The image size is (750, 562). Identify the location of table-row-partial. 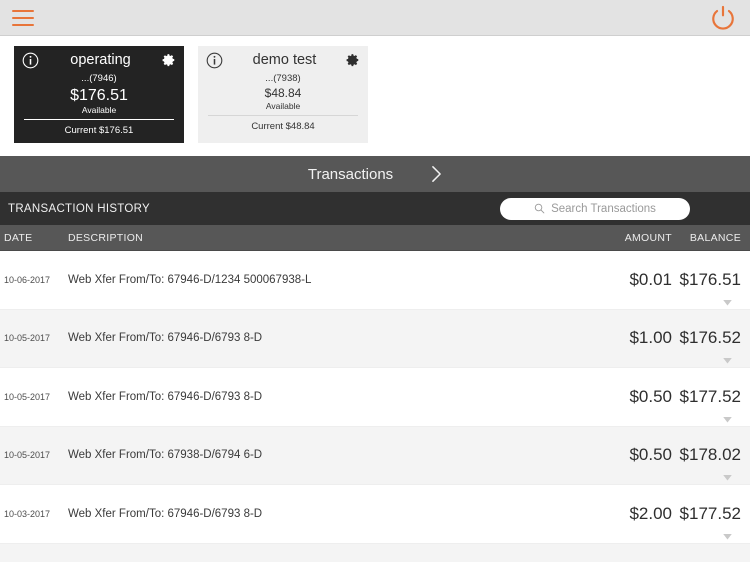
(375, 552).